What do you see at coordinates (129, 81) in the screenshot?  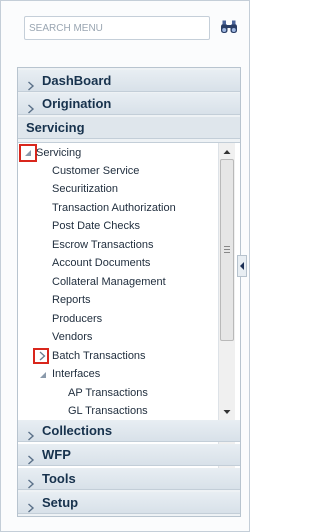 I see `menu-section-dashboard: DashBoard` at bounding box center [129, 81].